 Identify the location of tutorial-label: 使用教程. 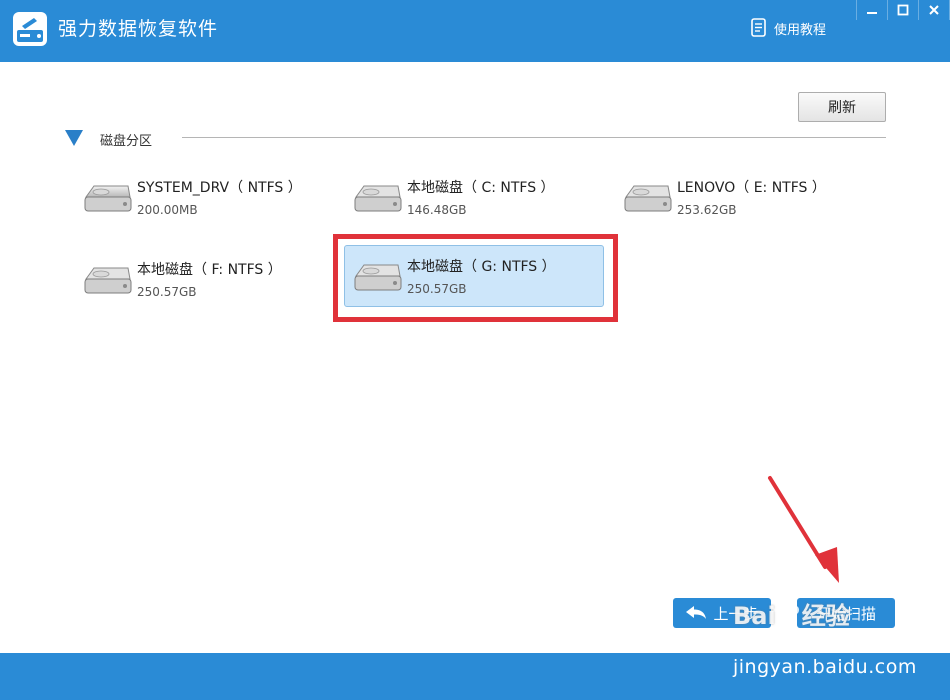
(800, 30).